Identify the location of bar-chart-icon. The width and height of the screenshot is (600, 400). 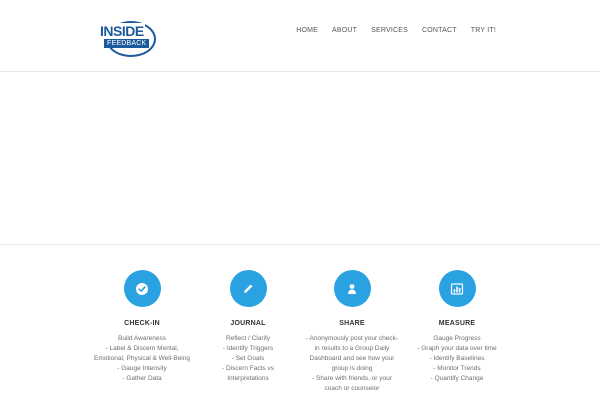
(457, 288).